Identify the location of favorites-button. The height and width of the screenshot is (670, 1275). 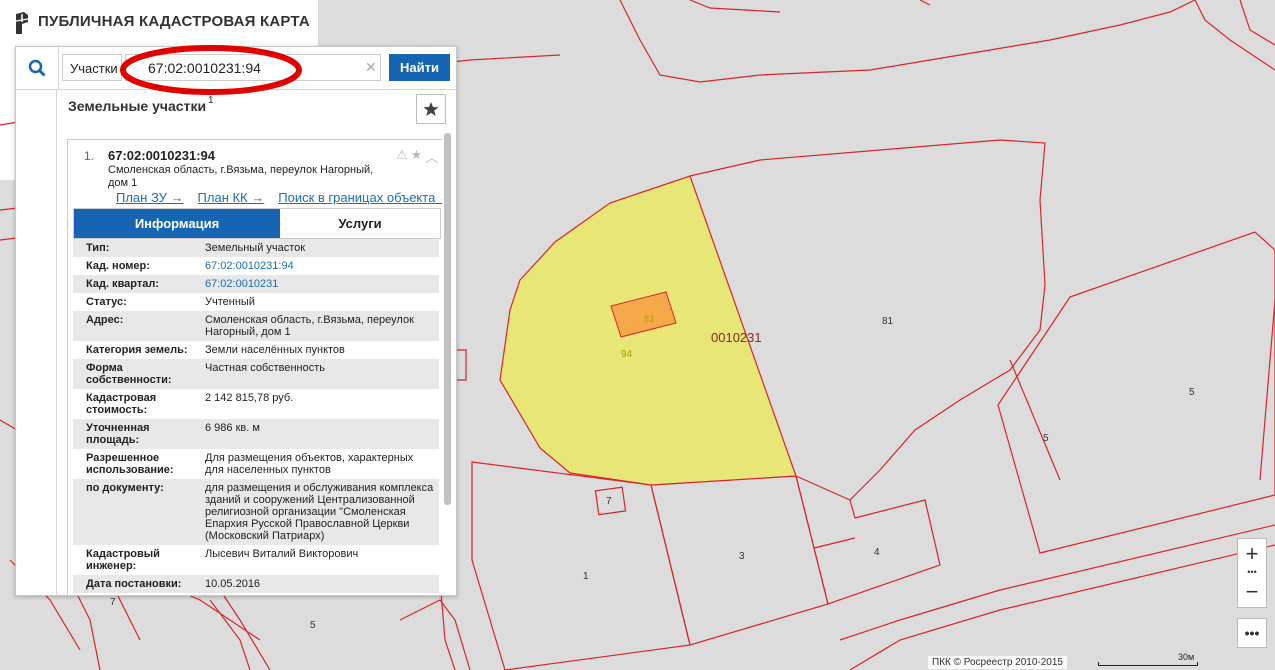
(431, 109).